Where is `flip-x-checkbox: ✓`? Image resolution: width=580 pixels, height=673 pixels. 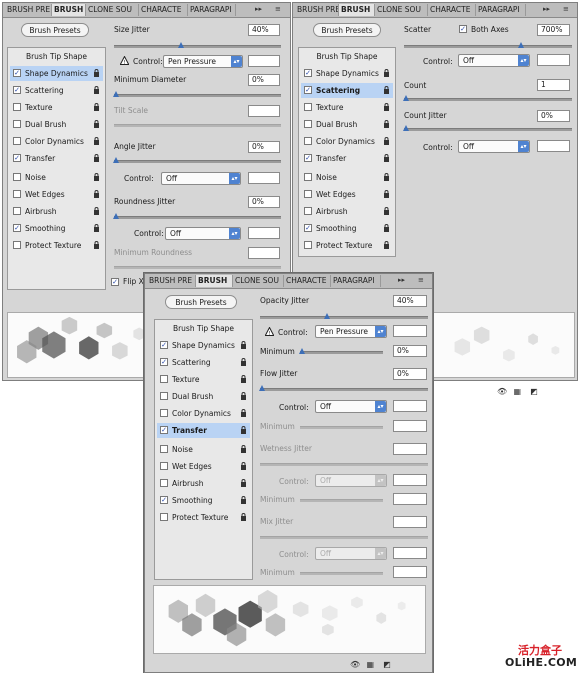
flip-x-checkbox: ✓ is located at coordinates (115, 282).